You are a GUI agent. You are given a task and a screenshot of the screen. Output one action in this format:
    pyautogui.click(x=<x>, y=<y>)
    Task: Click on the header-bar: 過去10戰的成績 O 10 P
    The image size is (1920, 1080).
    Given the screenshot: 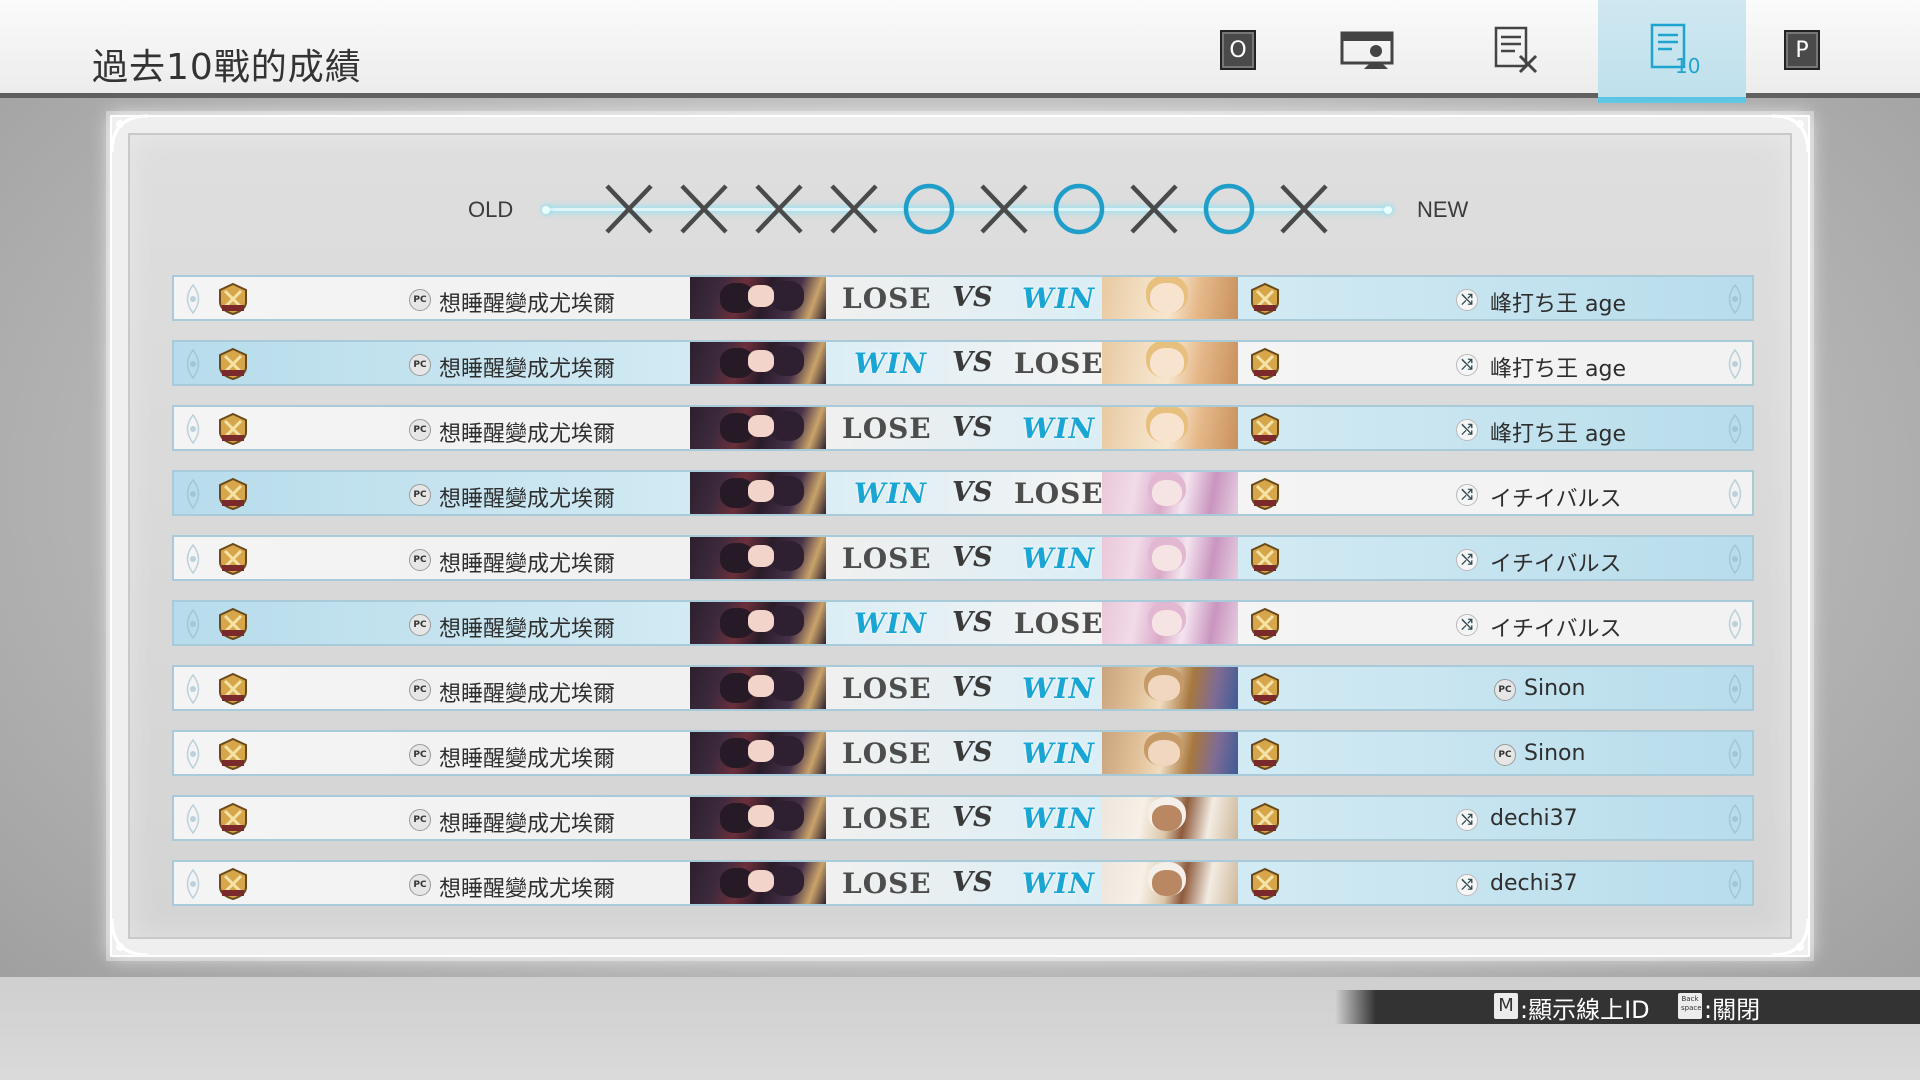 What is the action you would take?
    pyautogui.click(x=960, y=51)
    